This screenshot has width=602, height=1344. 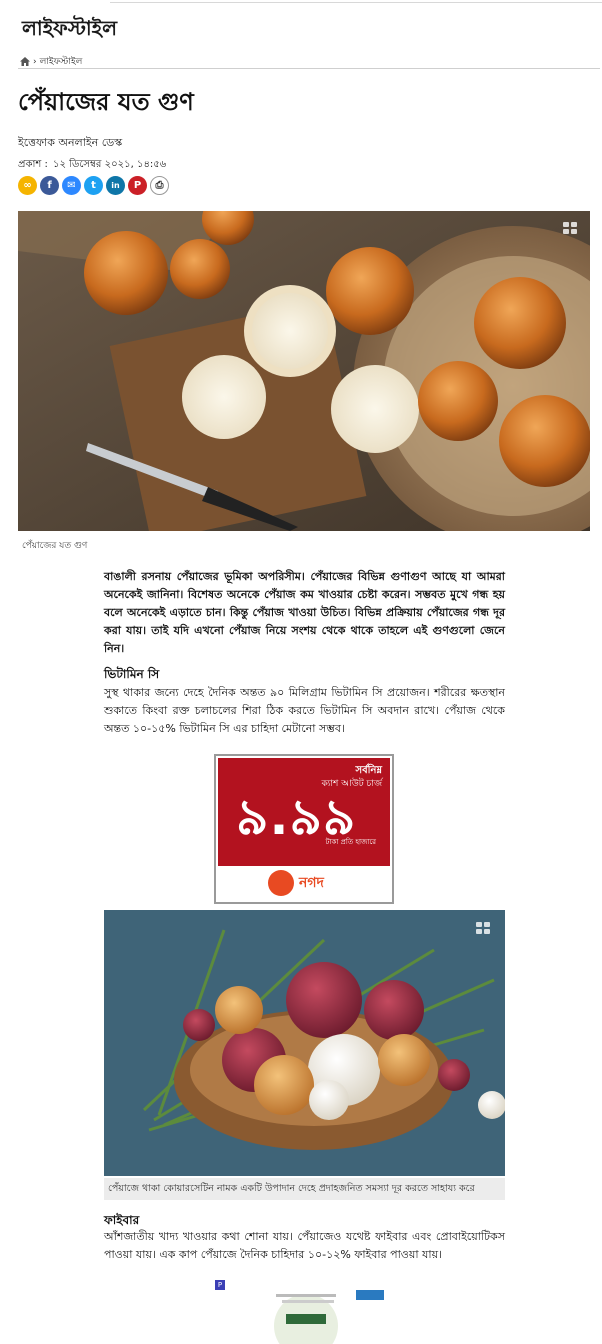 I want to click on onion-bowl-photo, so click(x=304, y=1043).